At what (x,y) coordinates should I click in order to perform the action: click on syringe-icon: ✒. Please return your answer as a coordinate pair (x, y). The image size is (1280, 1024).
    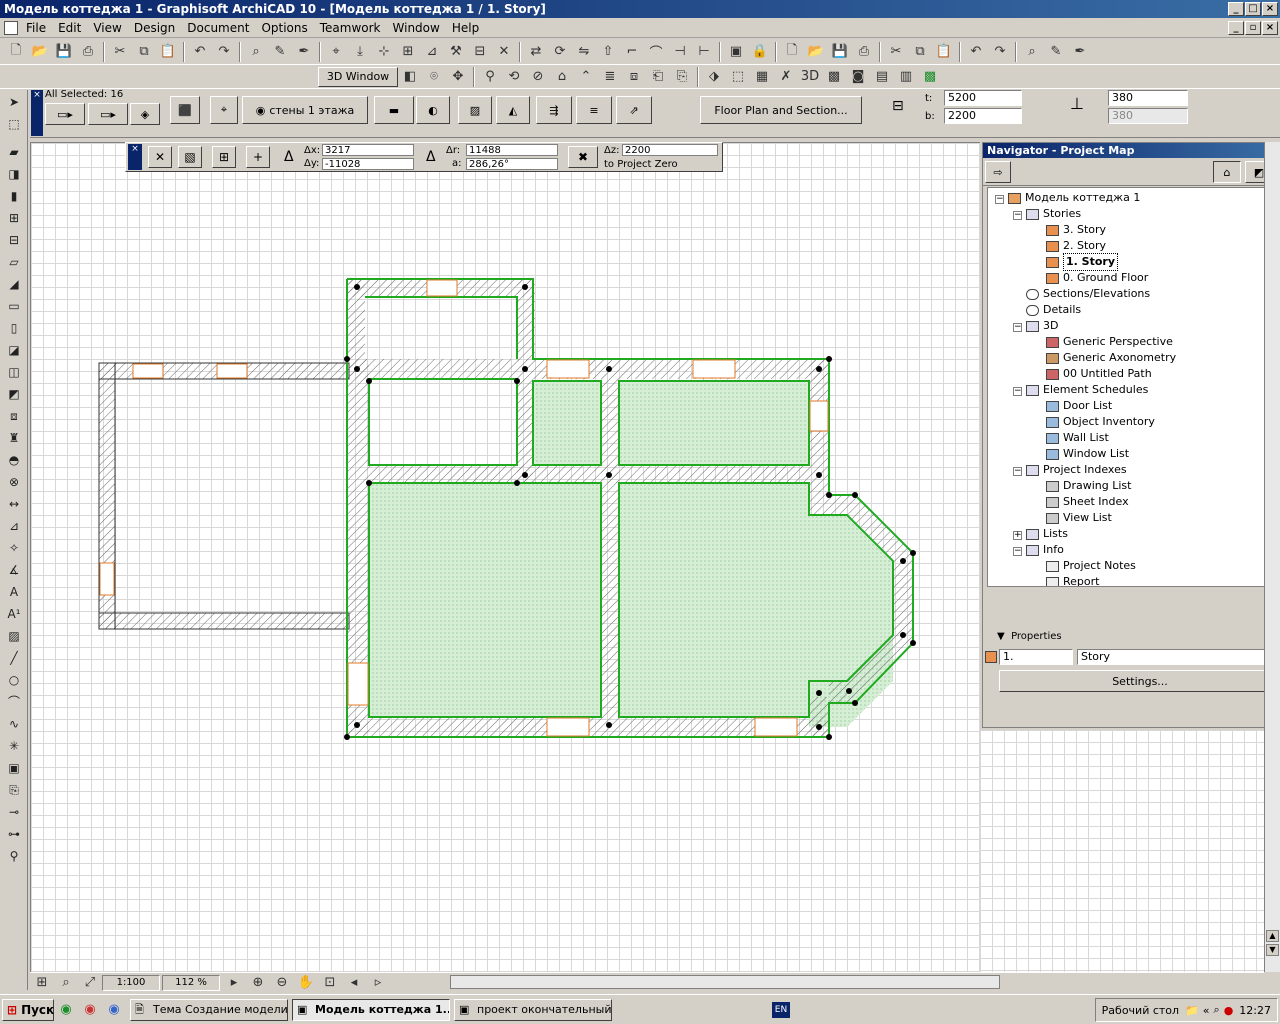
    Looking at the image, I should click on (304, 52).